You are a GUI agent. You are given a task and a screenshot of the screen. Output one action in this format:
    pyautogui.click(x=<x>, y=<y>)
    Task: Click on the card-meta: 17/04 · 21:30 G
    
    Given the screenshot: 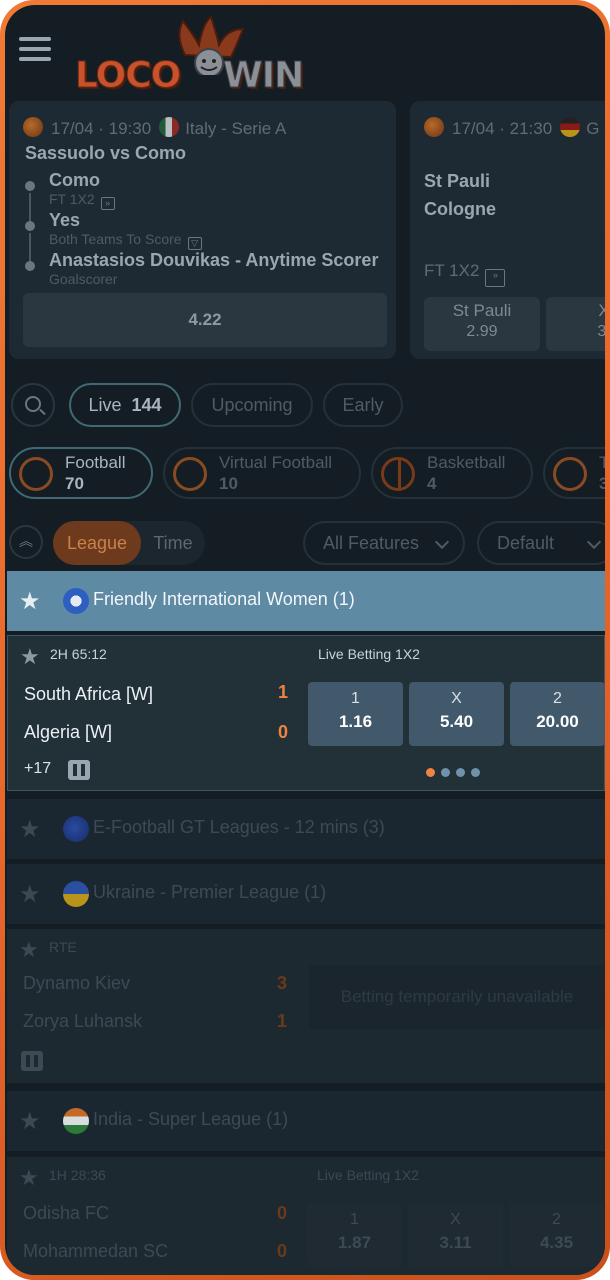 What is the action you would take?
    pyautogui.click(x=511, y=128)
    